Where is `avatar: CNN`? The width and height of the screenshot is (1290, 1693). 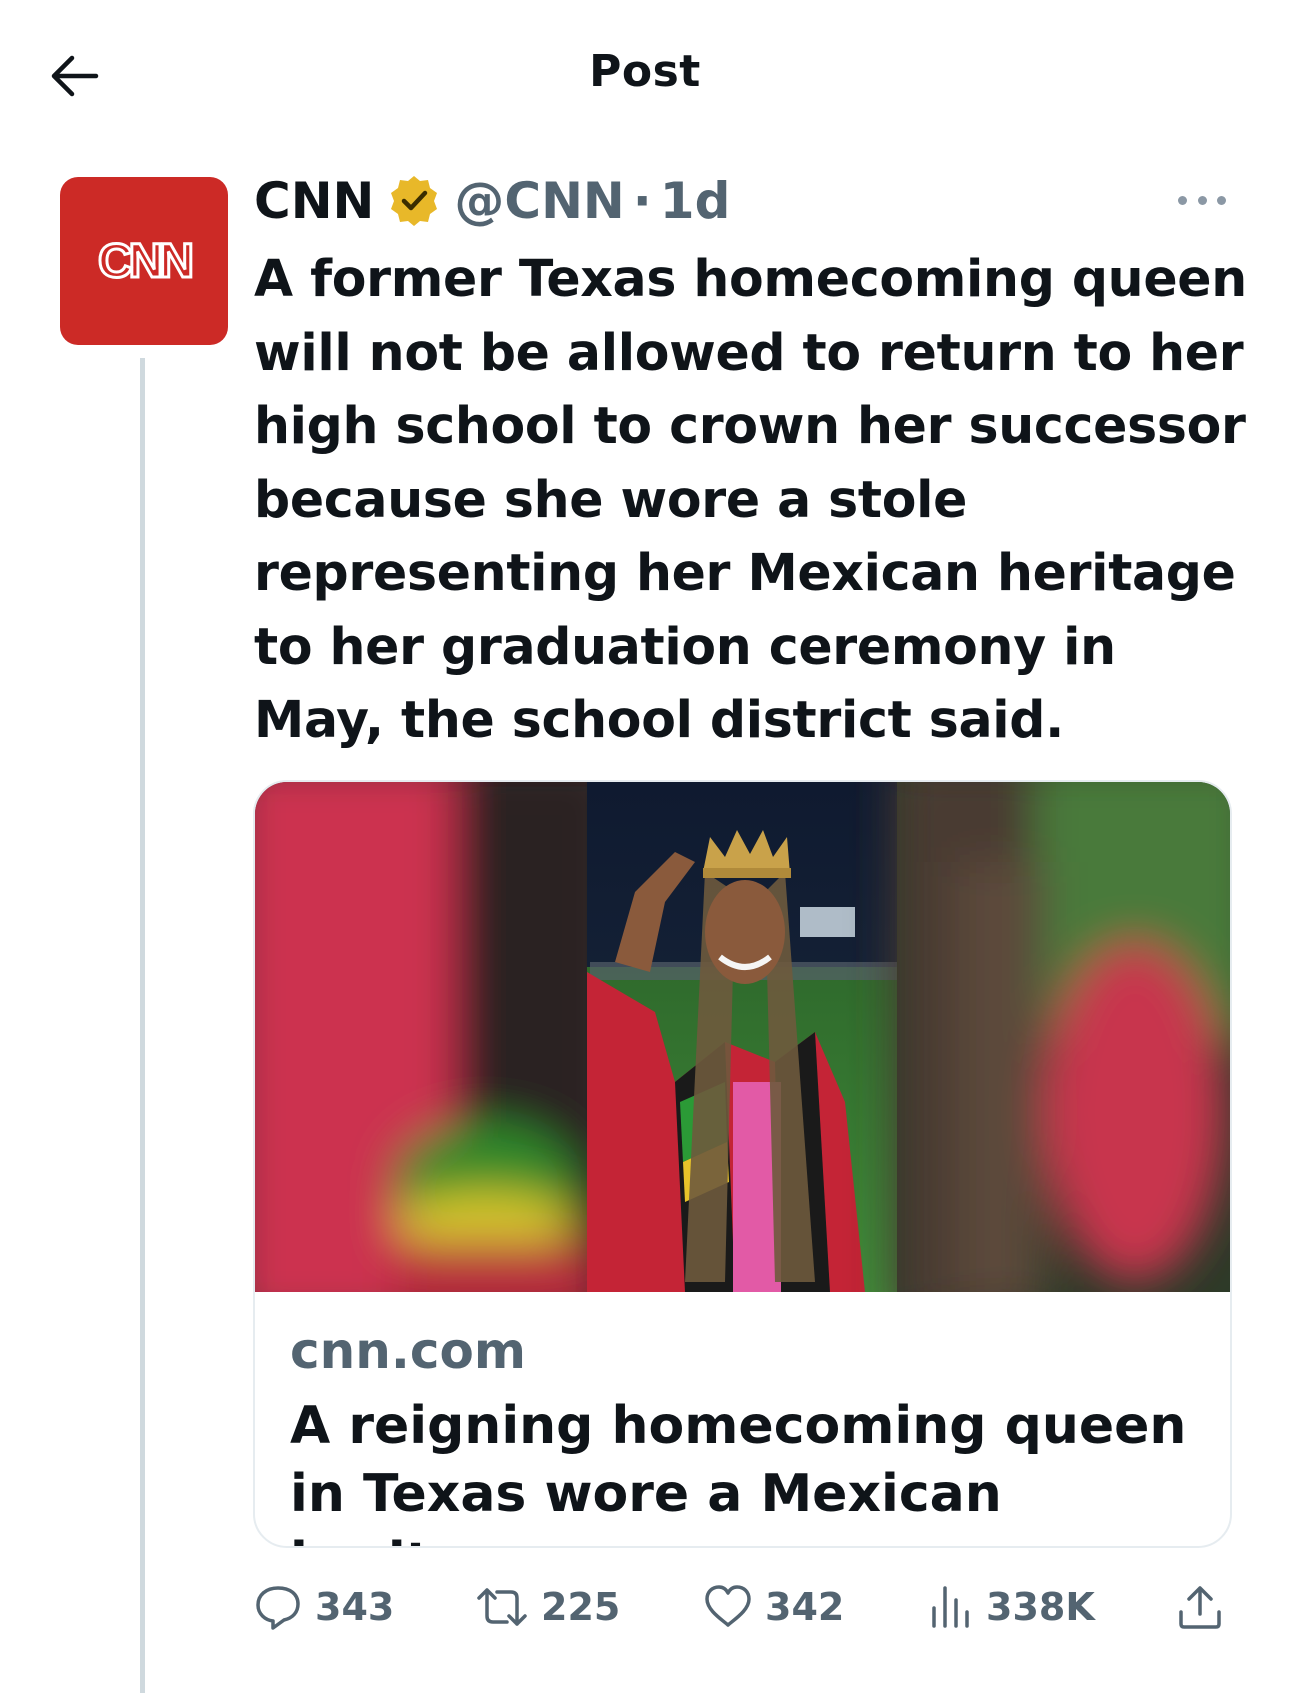 avatar: CNN is located at coordinates (144, 261).